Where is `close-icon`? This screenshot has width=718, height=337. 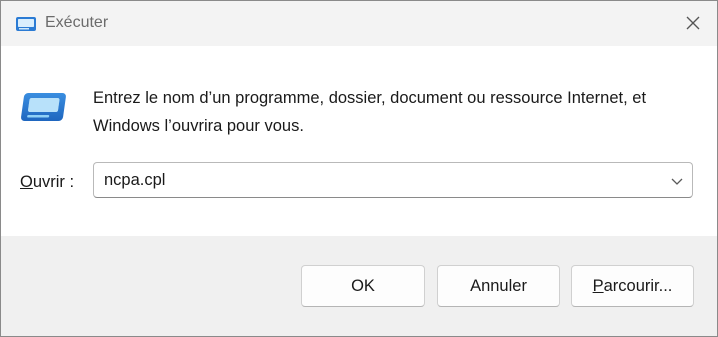 close-icon is located at coordinates (693, 23).